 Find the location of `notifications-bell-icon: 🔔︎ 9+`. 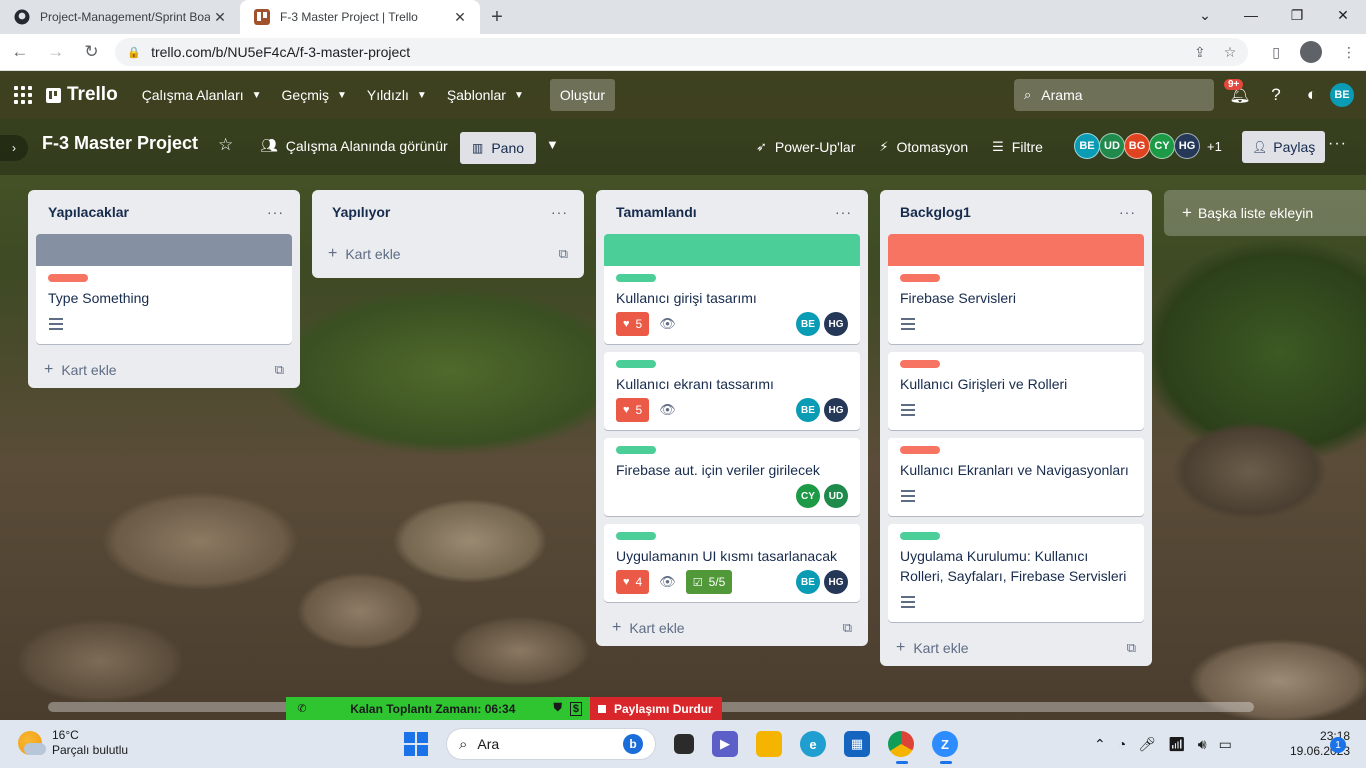

notifications-bell-icon: 🔔︎ 9+ is located at coordinates (1240, 92).